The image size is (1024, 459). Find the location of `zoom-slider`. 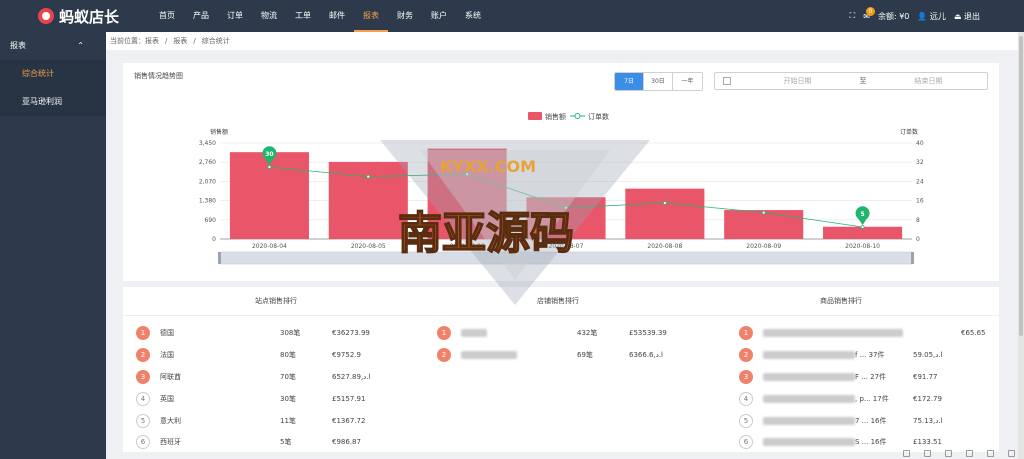

zoom-slider is located at coordinates (566, 258).